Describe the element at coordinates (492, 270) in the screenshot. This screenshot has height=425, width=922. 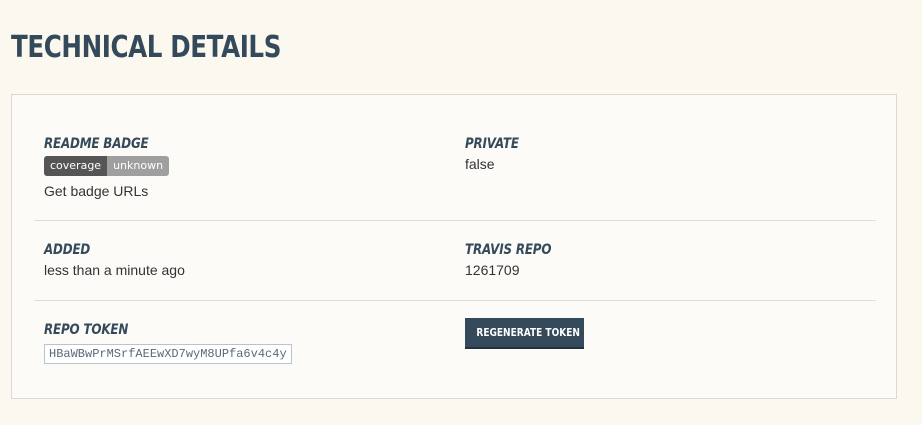
I see `travis-repo-value: 1261709` at that location.